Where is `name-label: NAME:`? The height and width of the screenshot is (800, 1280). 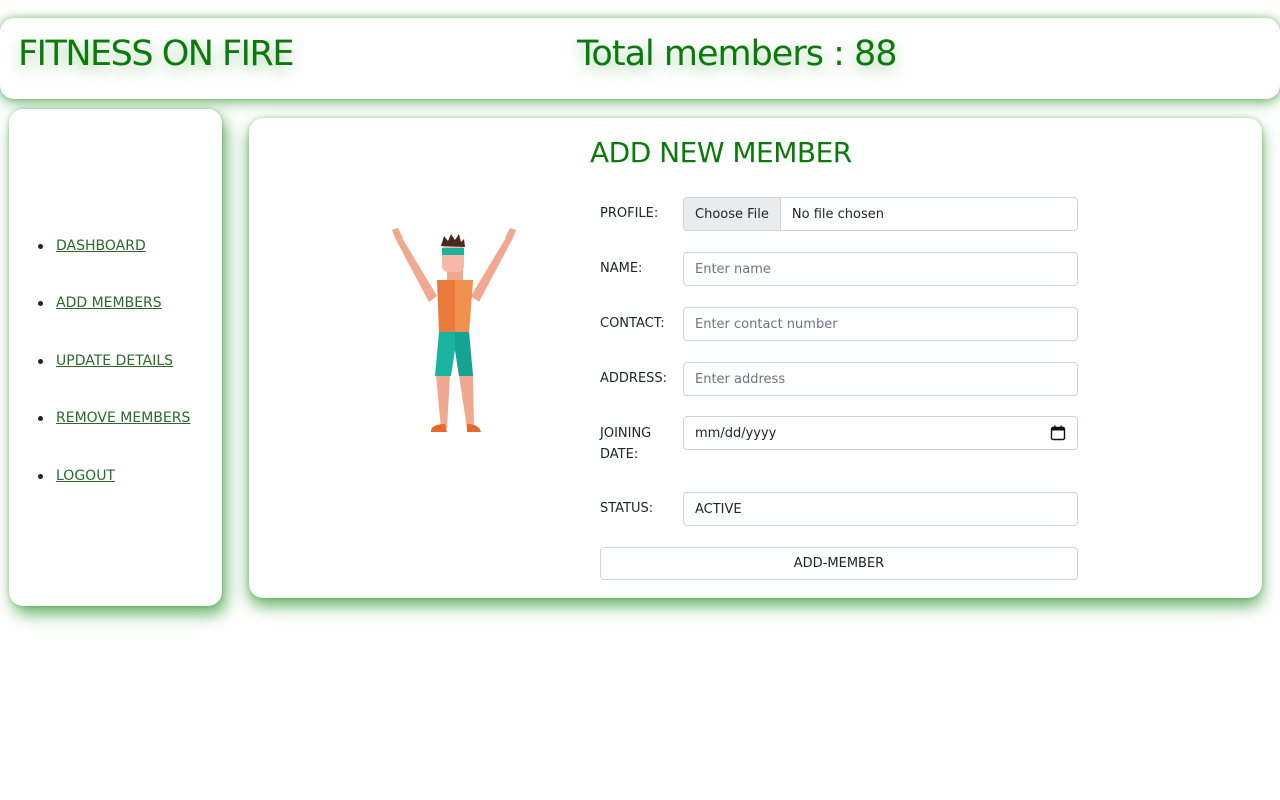 name-label: NAME: is located at coordinates (621, 268).